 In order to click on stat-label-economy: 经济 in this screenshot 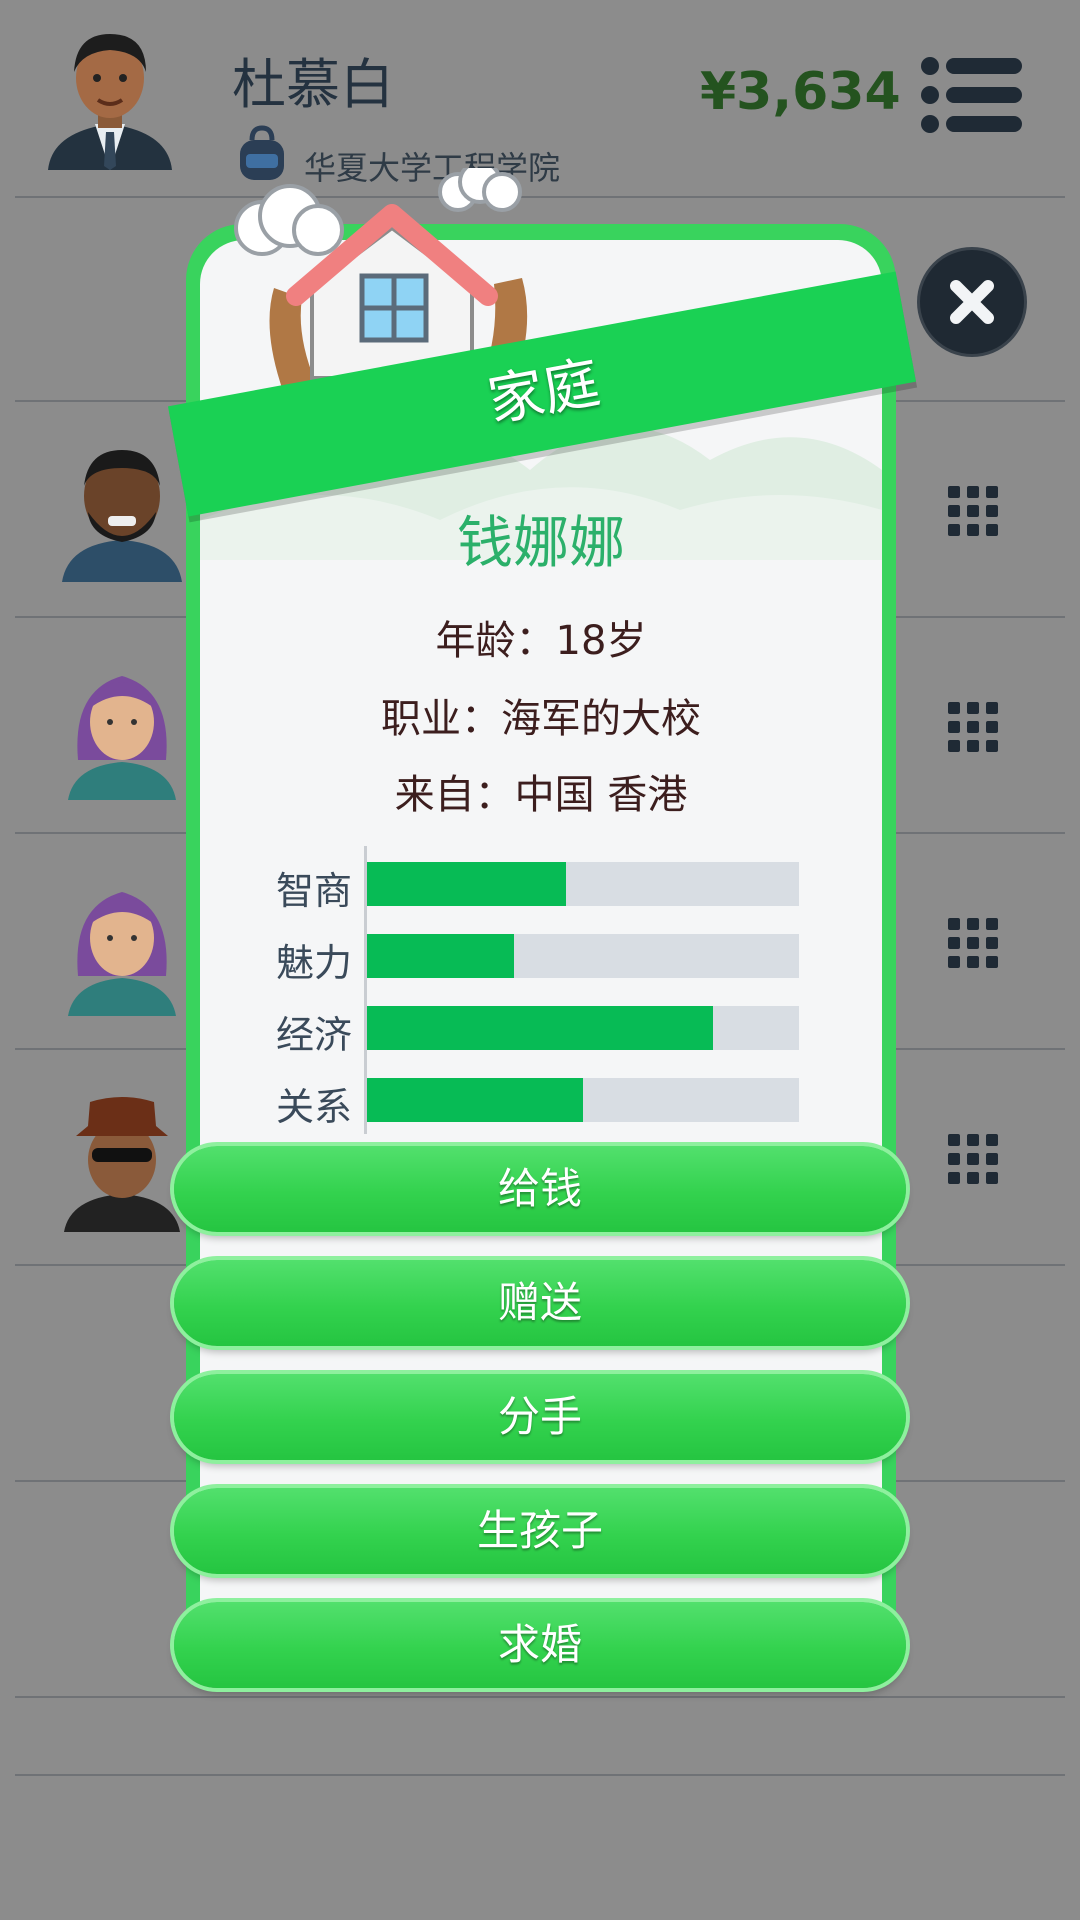, I will do `click(313, 1035)`.